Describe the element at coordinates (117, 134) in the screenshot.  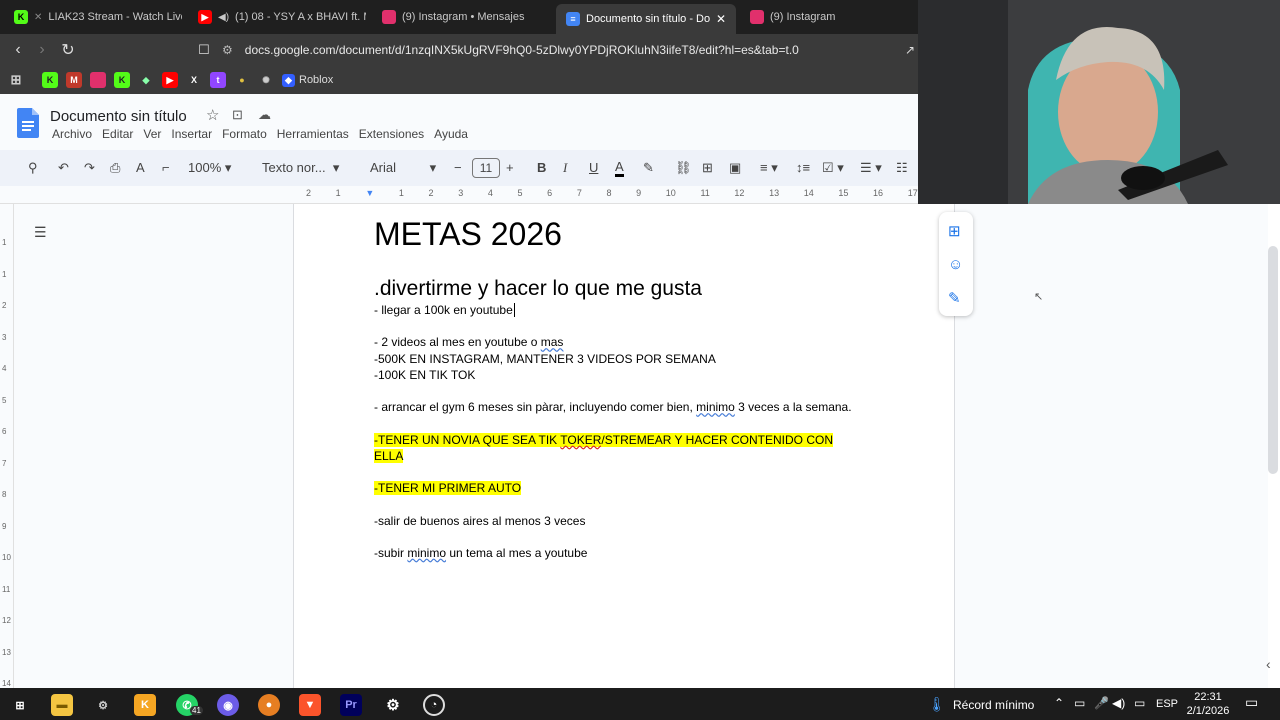
I see `menu-editar: Editar` at that location.